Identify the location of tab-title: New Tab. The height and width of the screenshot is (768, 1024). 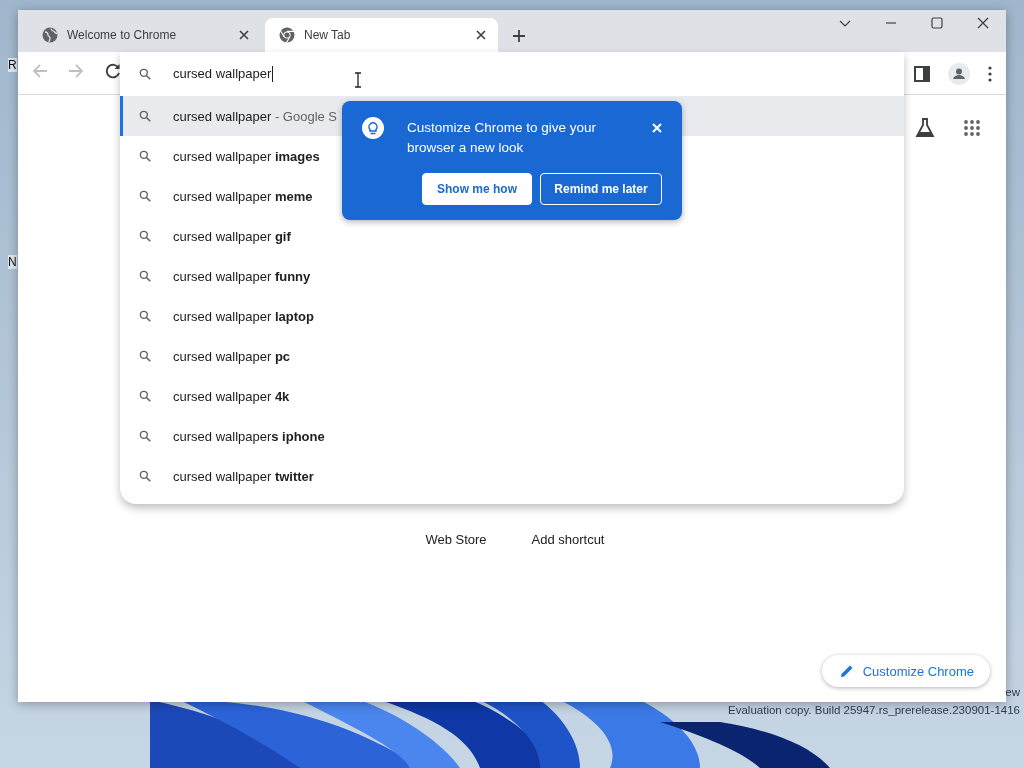
(328, 35).